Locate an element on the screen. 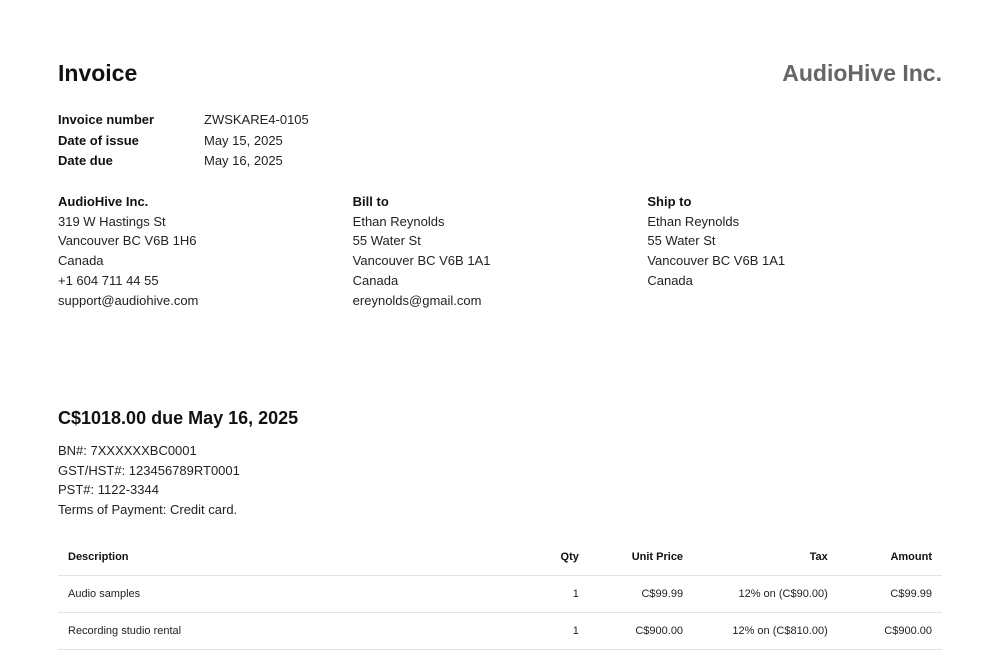  address-line: Vancouver BC V6B 1H6 is located at coordinates (127, 241).